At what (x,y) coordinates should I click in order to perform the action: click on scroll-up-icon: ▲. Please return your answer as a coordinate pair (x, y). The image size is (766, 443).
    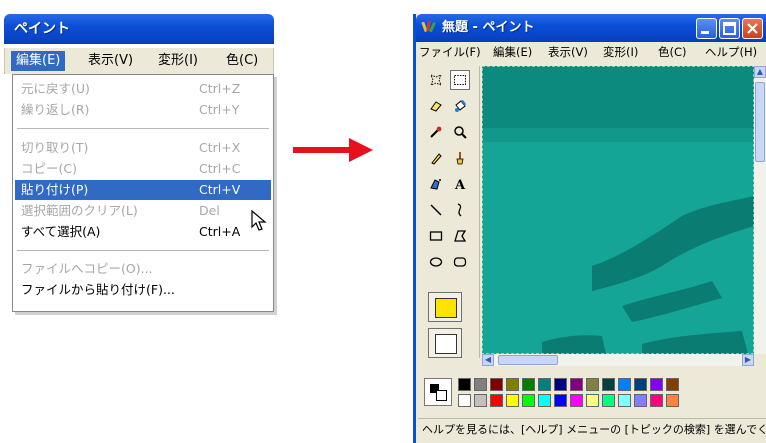
    Looking at the image, I should click on (760, 72).